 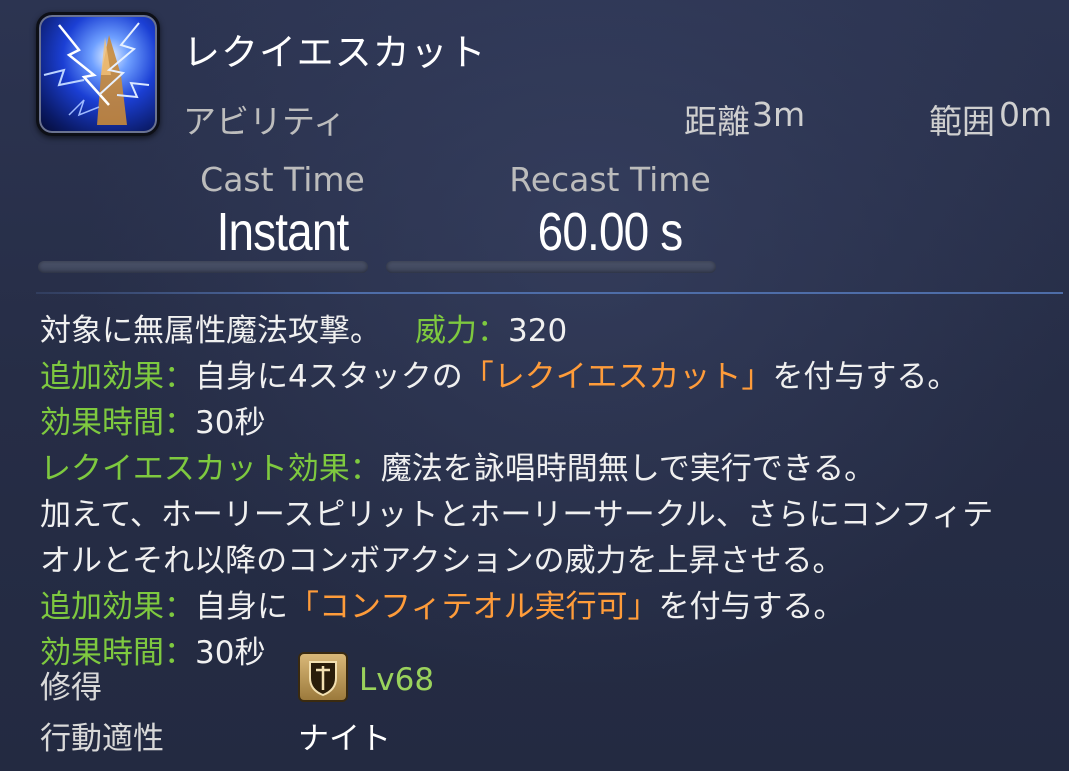 What do you see at coordinates (779, 114) in the screenshot?
I see `range-value: 3m` at bounding box center [779, 114].